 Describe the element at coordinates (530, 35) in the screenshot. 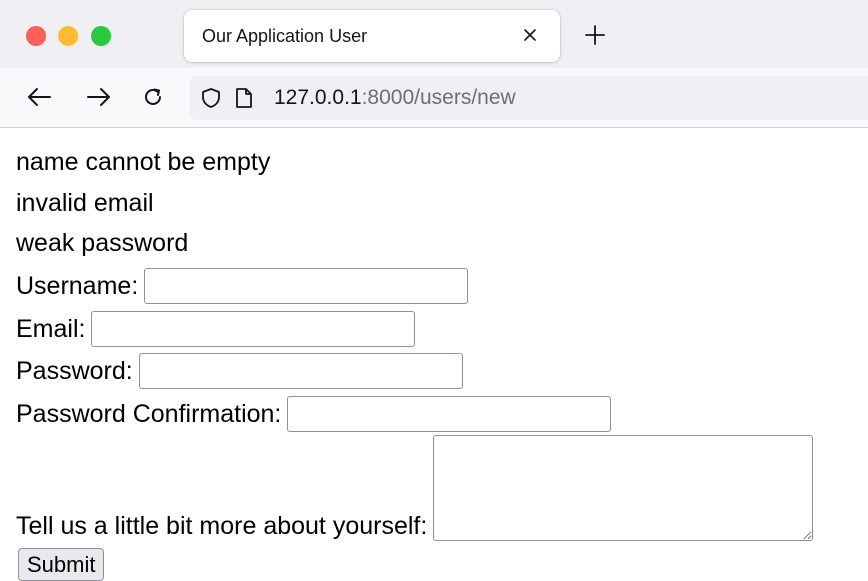

I see `close-icon` at that location.